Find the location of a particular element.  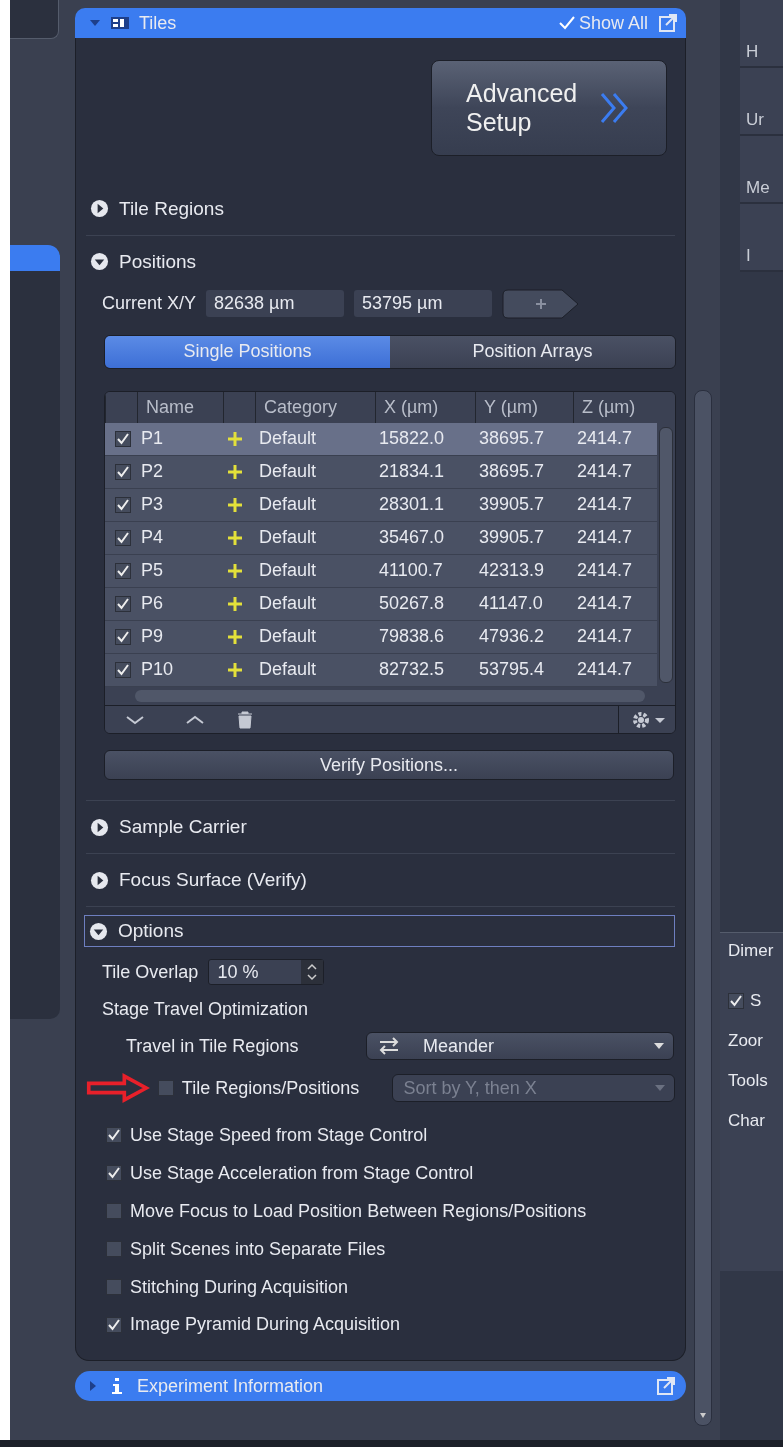

panel-header: Tiles Show All is located at coordinates (380, 23).